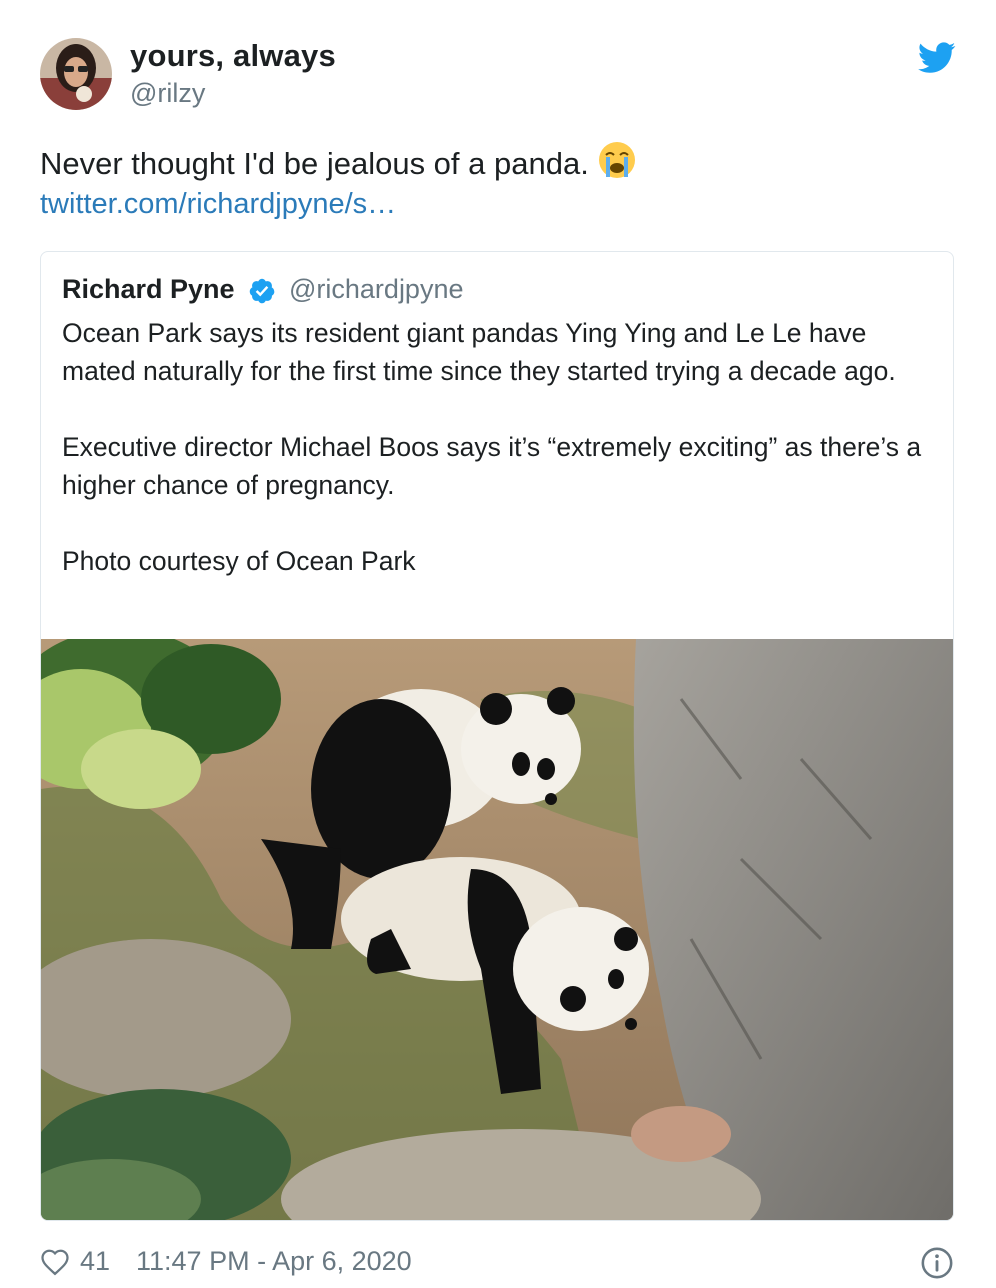 The image size is (996, 1288). Describe the element at coordinates (148, 289) in the screenshot. I see `quoted-author-display-name: Richard Pyne` at that location.